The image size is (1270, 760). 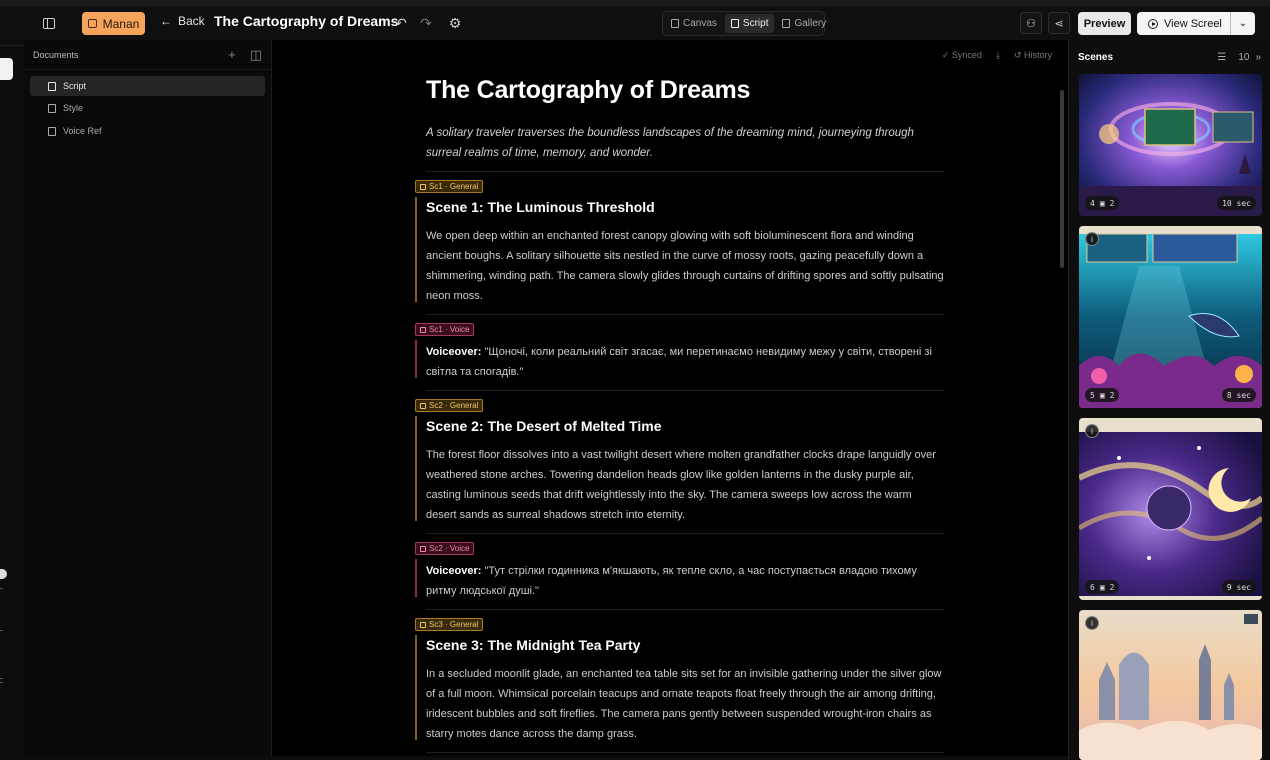 I want to click on view-mode-tabs: Canvas Script Gallery, so click(x=744, y=23).